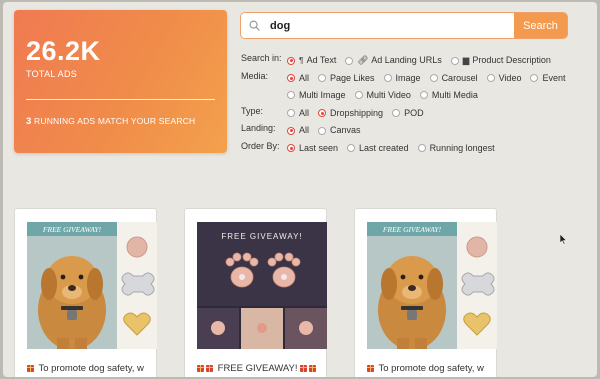 This screenshot has width=600, height=379. Describe the element at coordinates (120, 99) in the screenshot. I see `stats-divider` at that location.